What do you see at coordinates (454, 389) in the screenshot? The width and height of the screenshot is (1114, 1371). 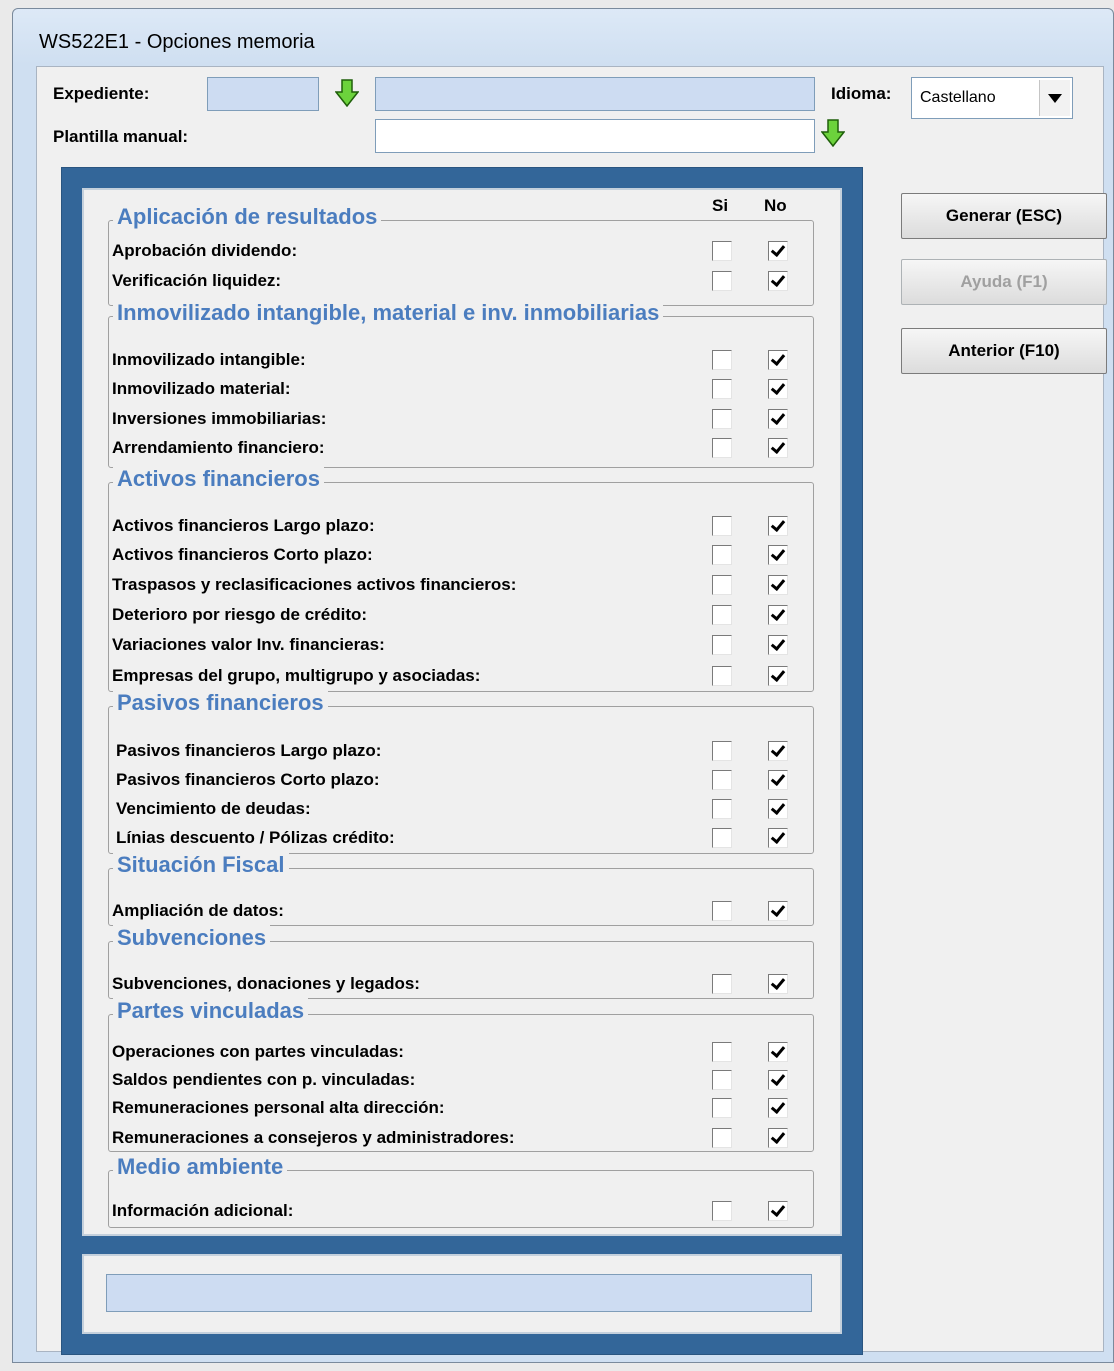 I see `option-row: Inmovilizado material:` at bounding box center [454, 389].